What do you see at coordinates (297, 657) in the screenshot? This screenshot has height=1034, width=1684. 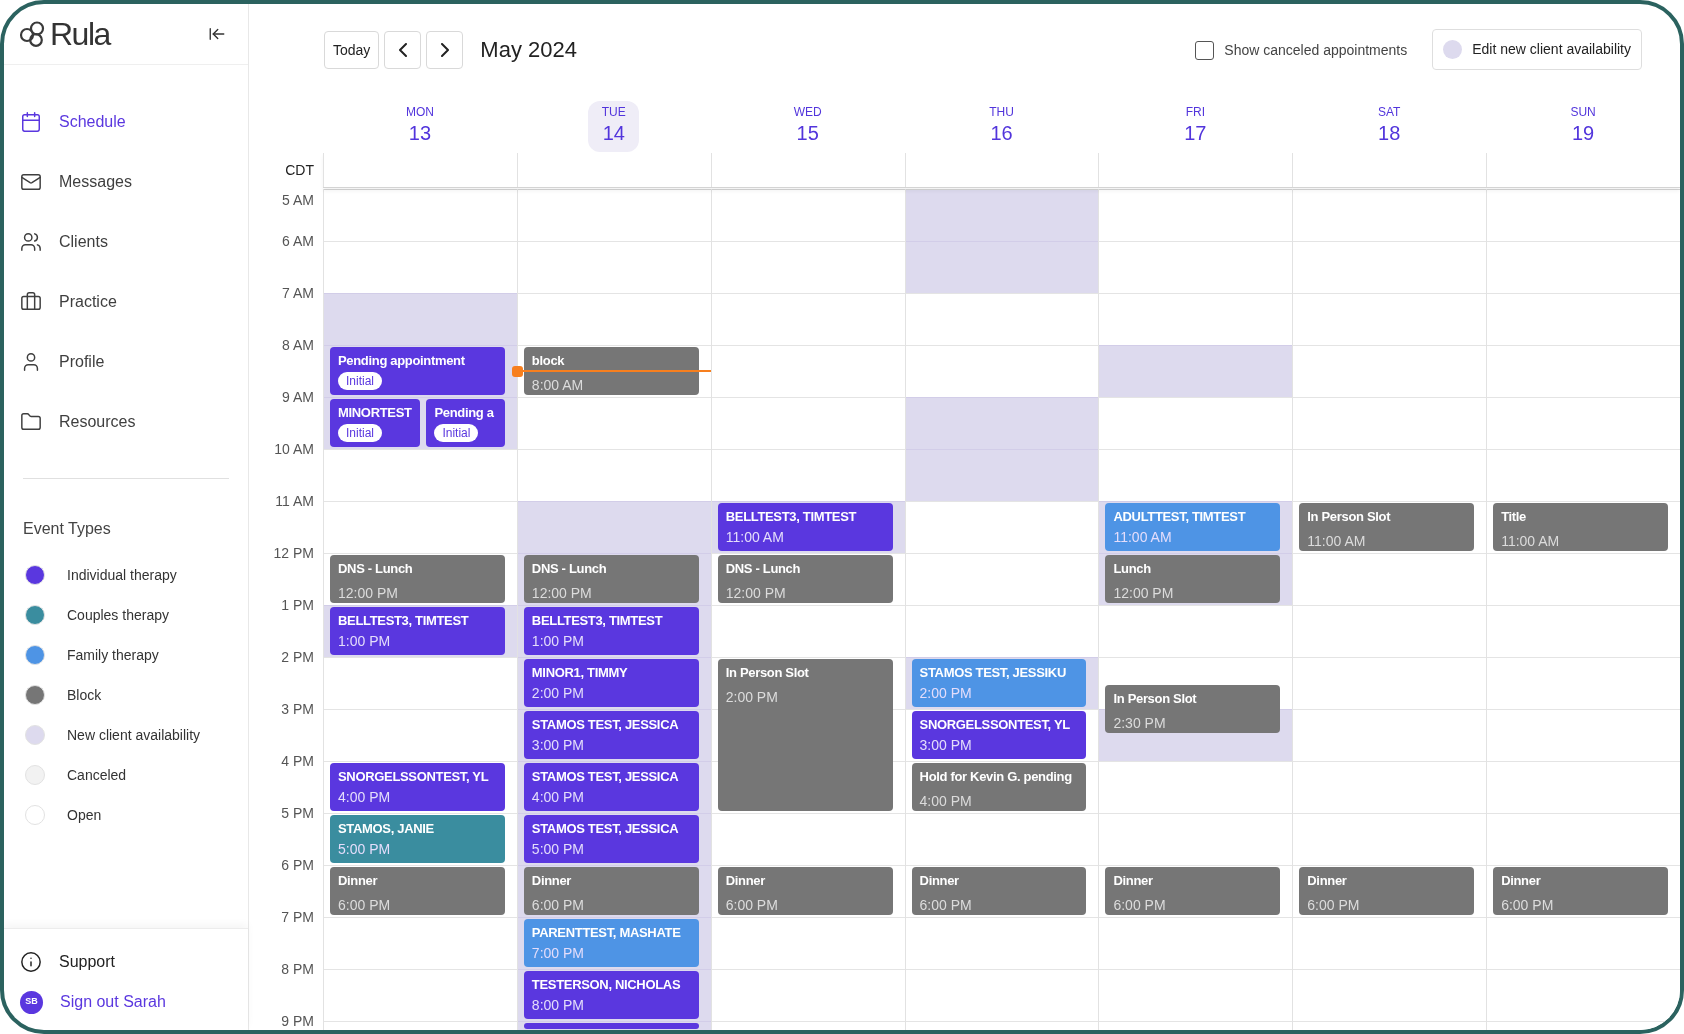 I see `hour-label: 2 PM` at bounding box center [297, 657].